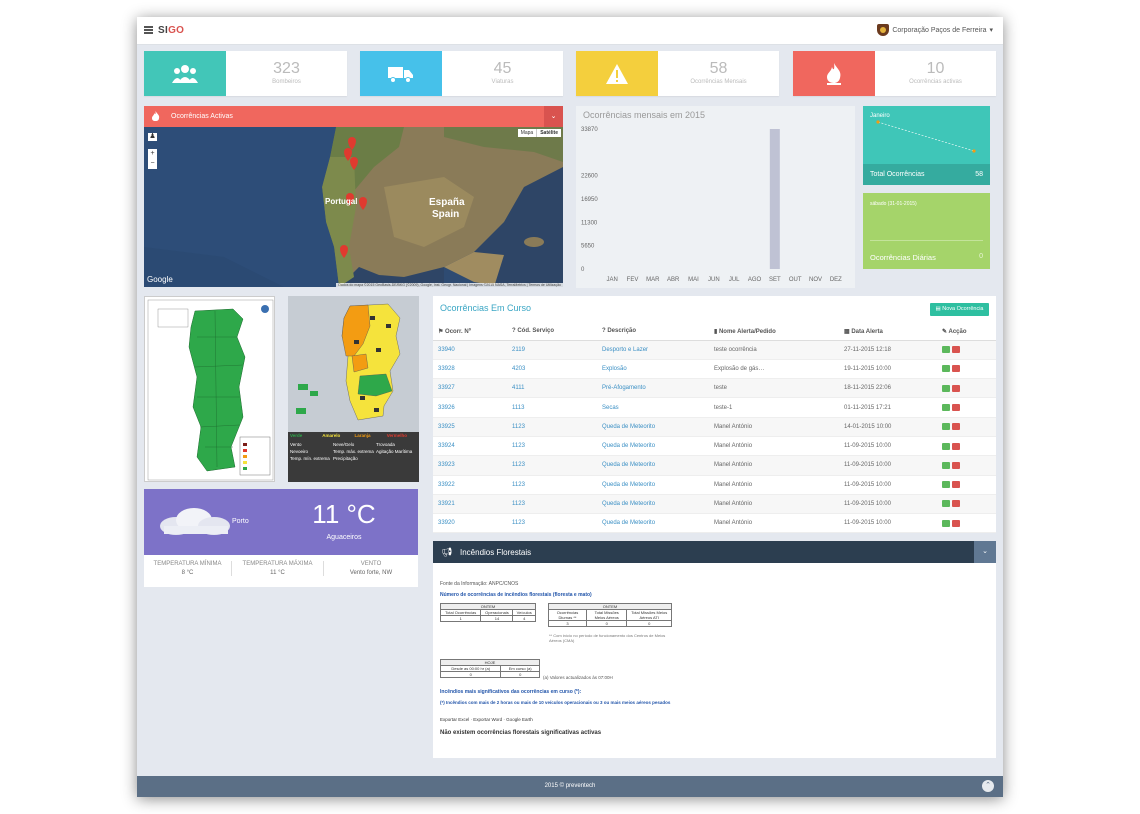 The image size is (1140, 814). Describe the element at coordinates (171, 30) in the screenshot. I see `brand-logo: SIGO` at that location.